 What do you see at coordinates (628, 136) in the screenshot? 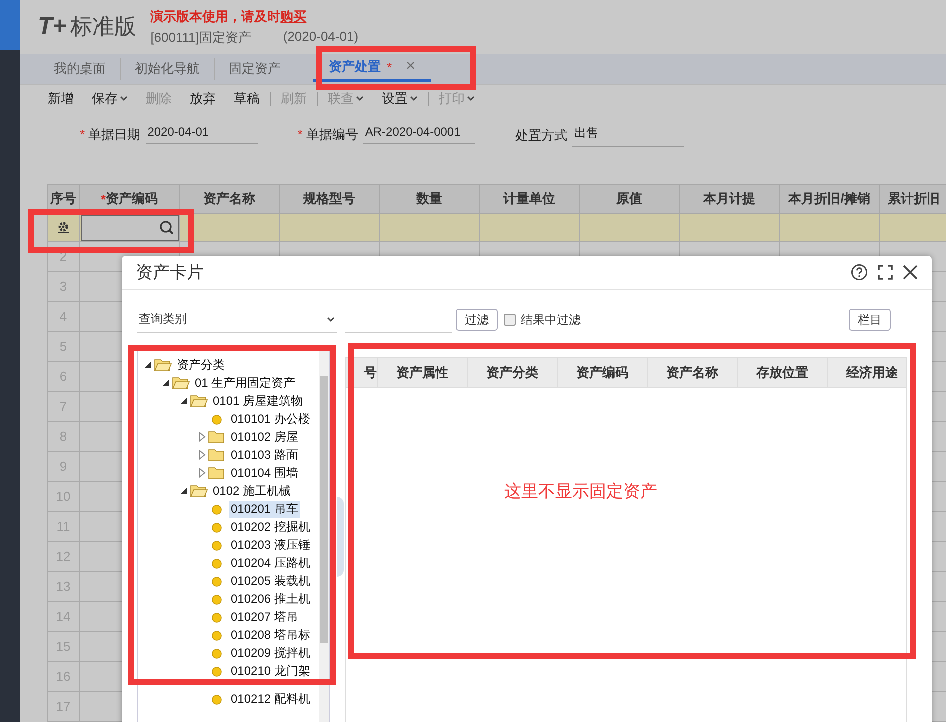
I see `field-value: 出售` at bounding box center [628, 136].